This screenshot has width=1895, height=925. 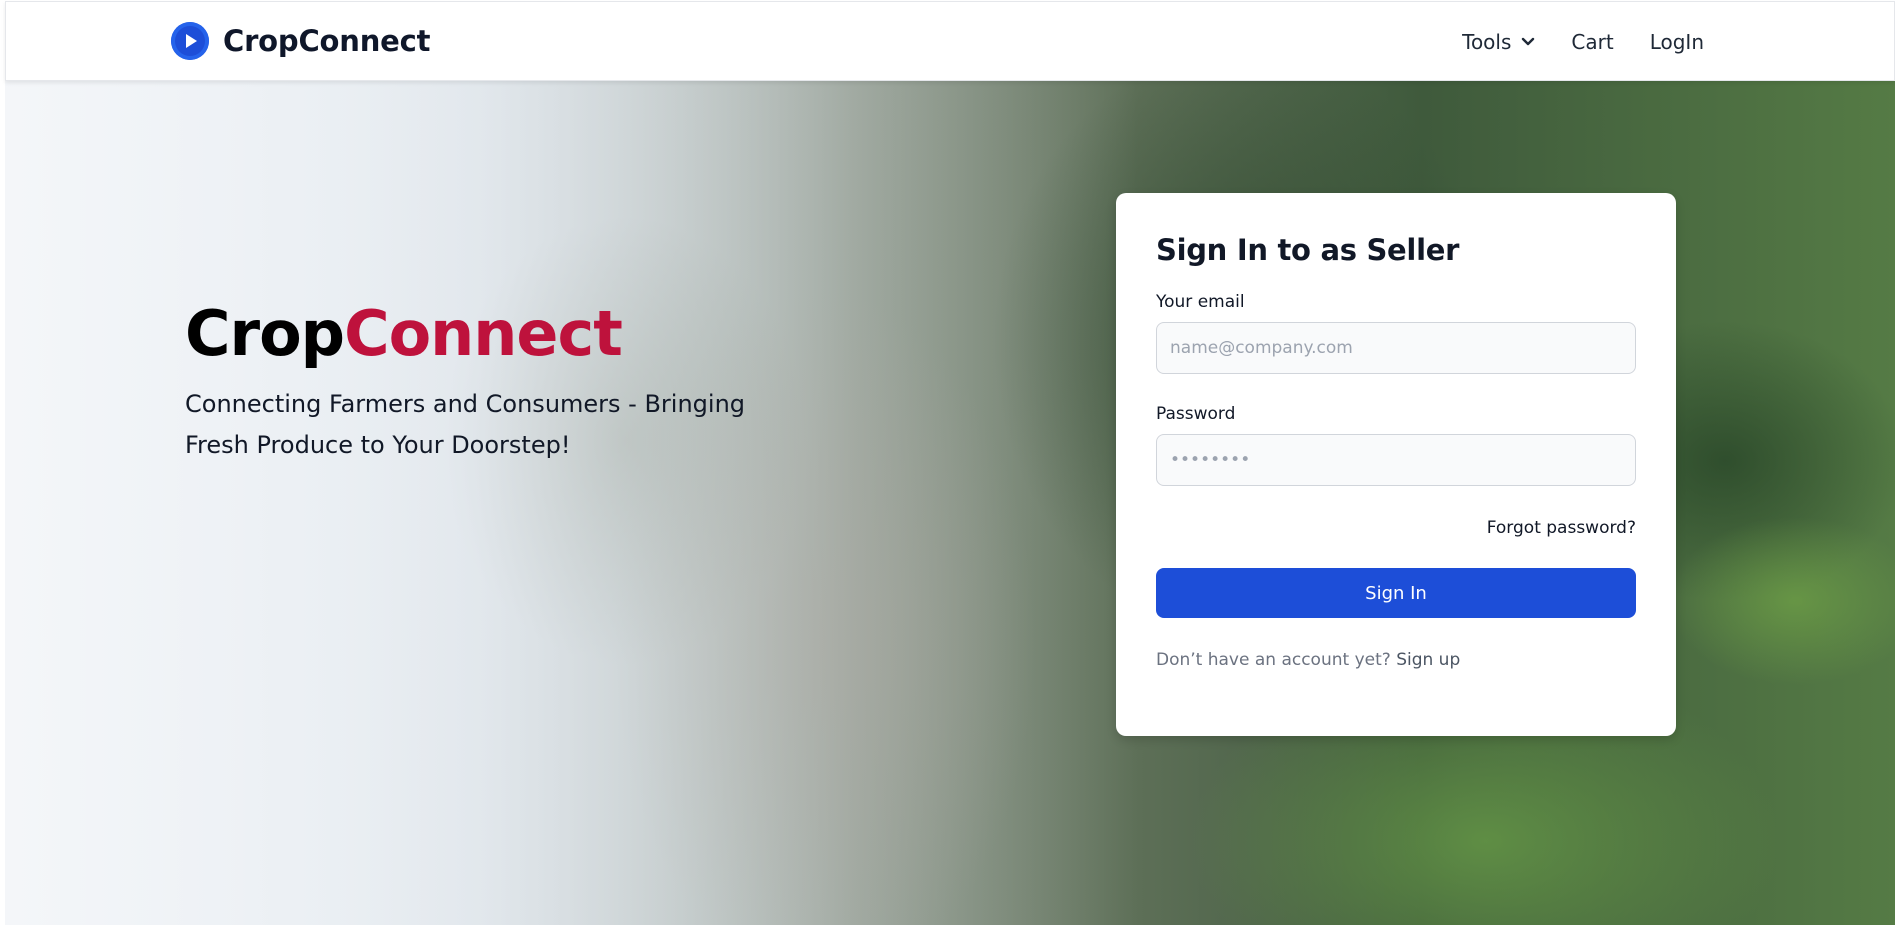 I want to click on nav-tools-label: Tools, so click(x=1487, y=42).